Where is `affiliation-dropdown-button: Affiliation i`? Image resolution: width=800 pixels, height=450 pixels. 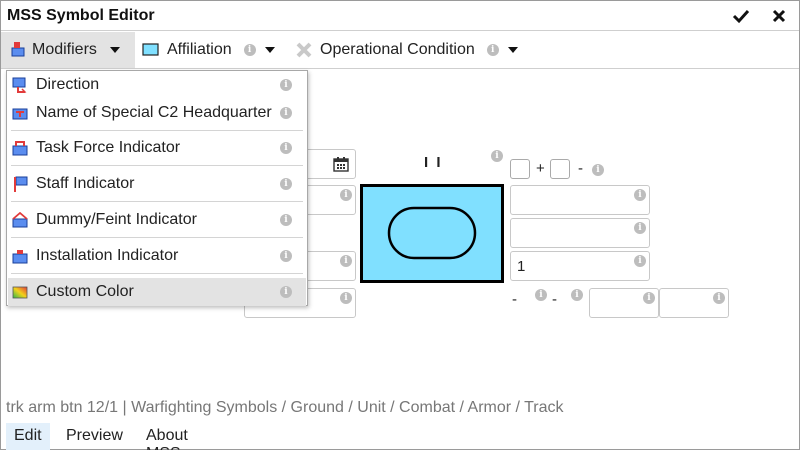 affiliation-dropdown-button: Affiliation i is located at coordinates (214, 50).